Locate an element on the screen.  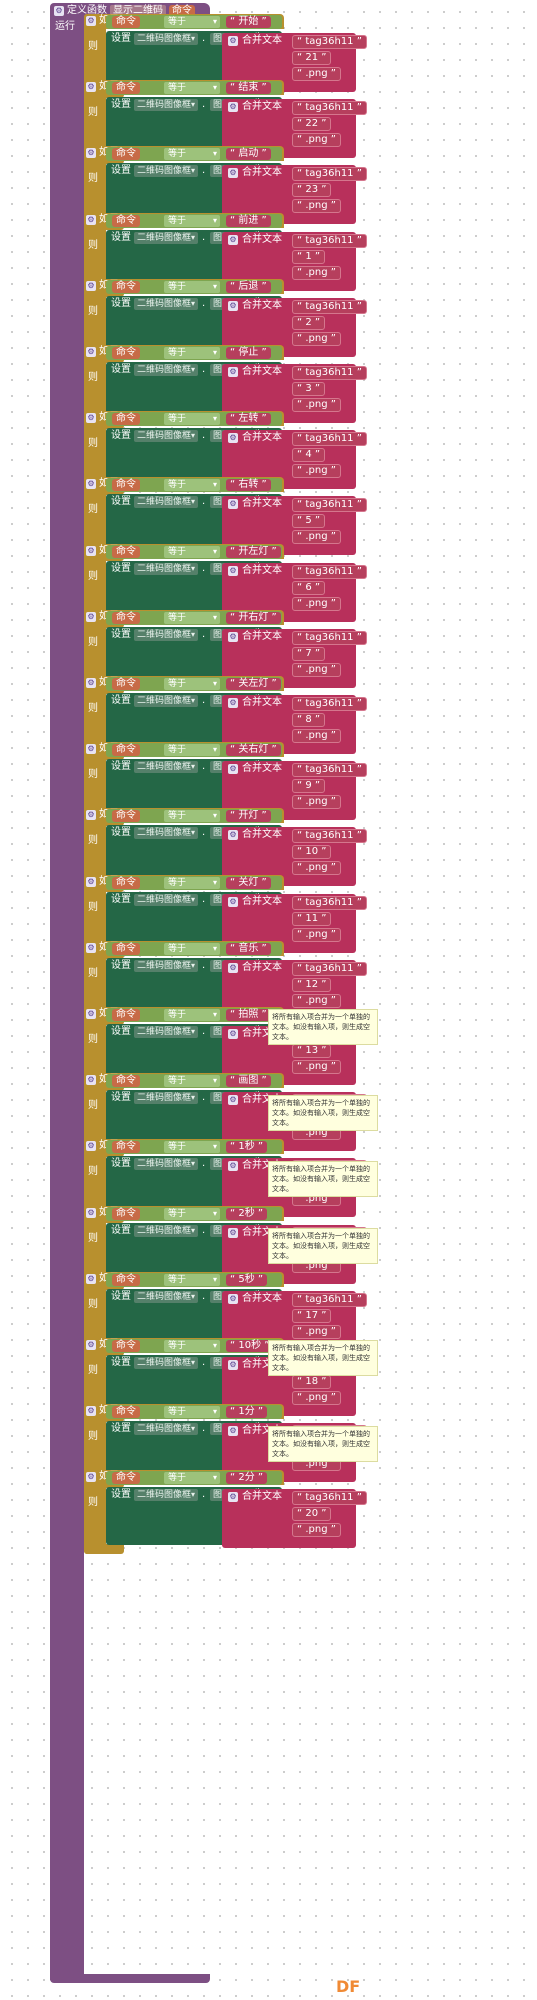
command-string: “ 开始 ” is located at coordinates (248, 22).